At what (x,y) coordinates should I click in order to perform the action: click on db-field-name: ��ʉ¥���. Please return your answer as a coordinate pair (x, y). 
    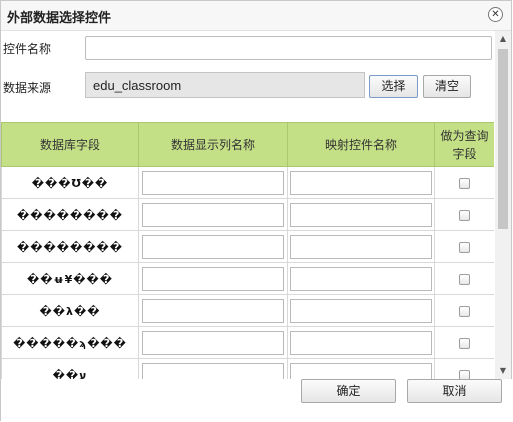
    Looking at the image, I should click on (69, 279).